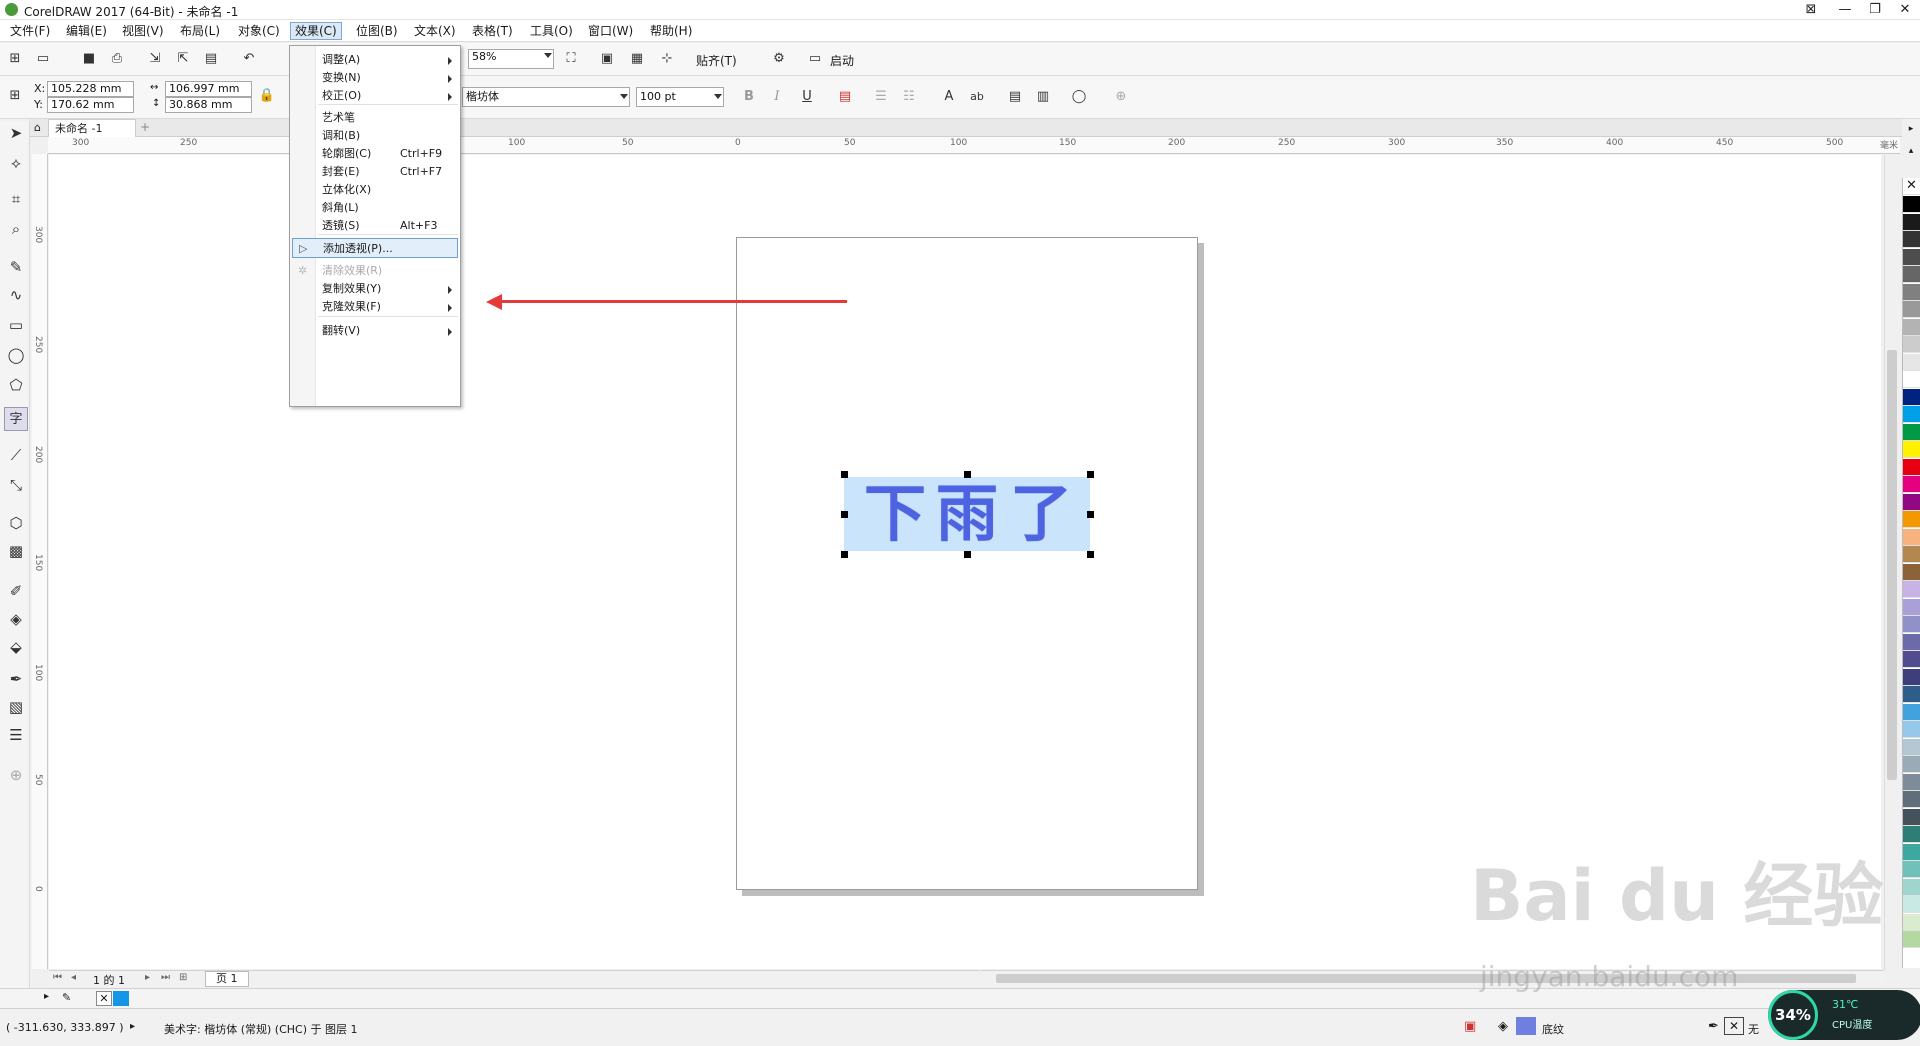 Image resolution: width=1920 pixels, height=1046 pixels. I want to click on character-formatting-icon: A, so click(949, 97).